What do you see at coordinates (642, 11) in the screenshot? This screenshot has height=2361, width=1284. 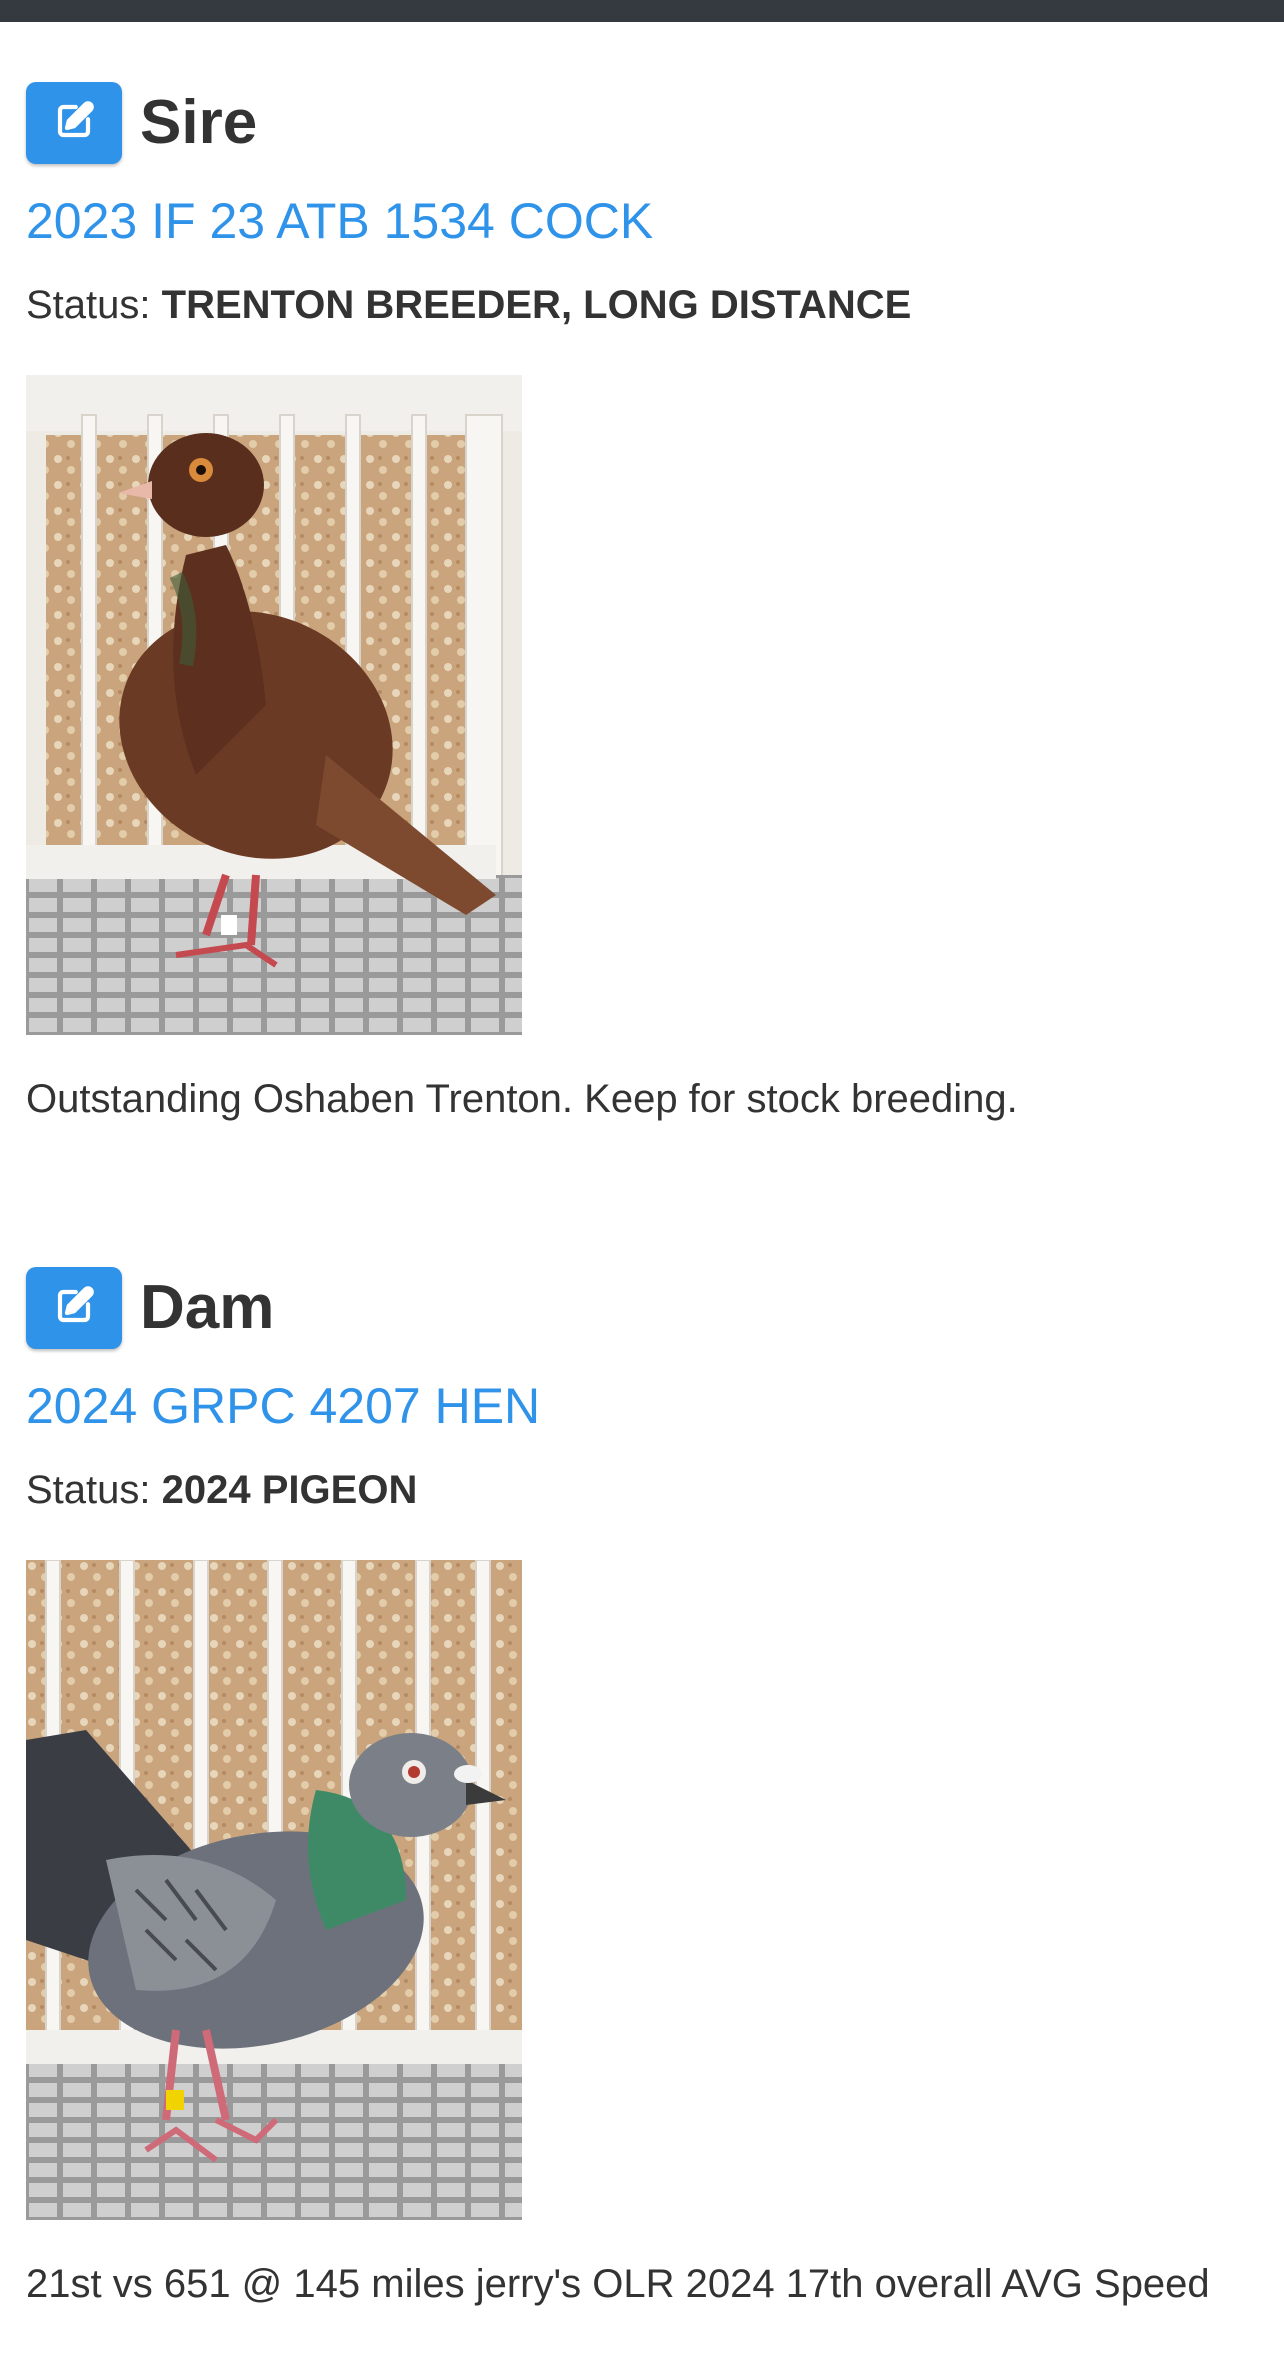 I see `top-bar` at bounding box center [642, 11].